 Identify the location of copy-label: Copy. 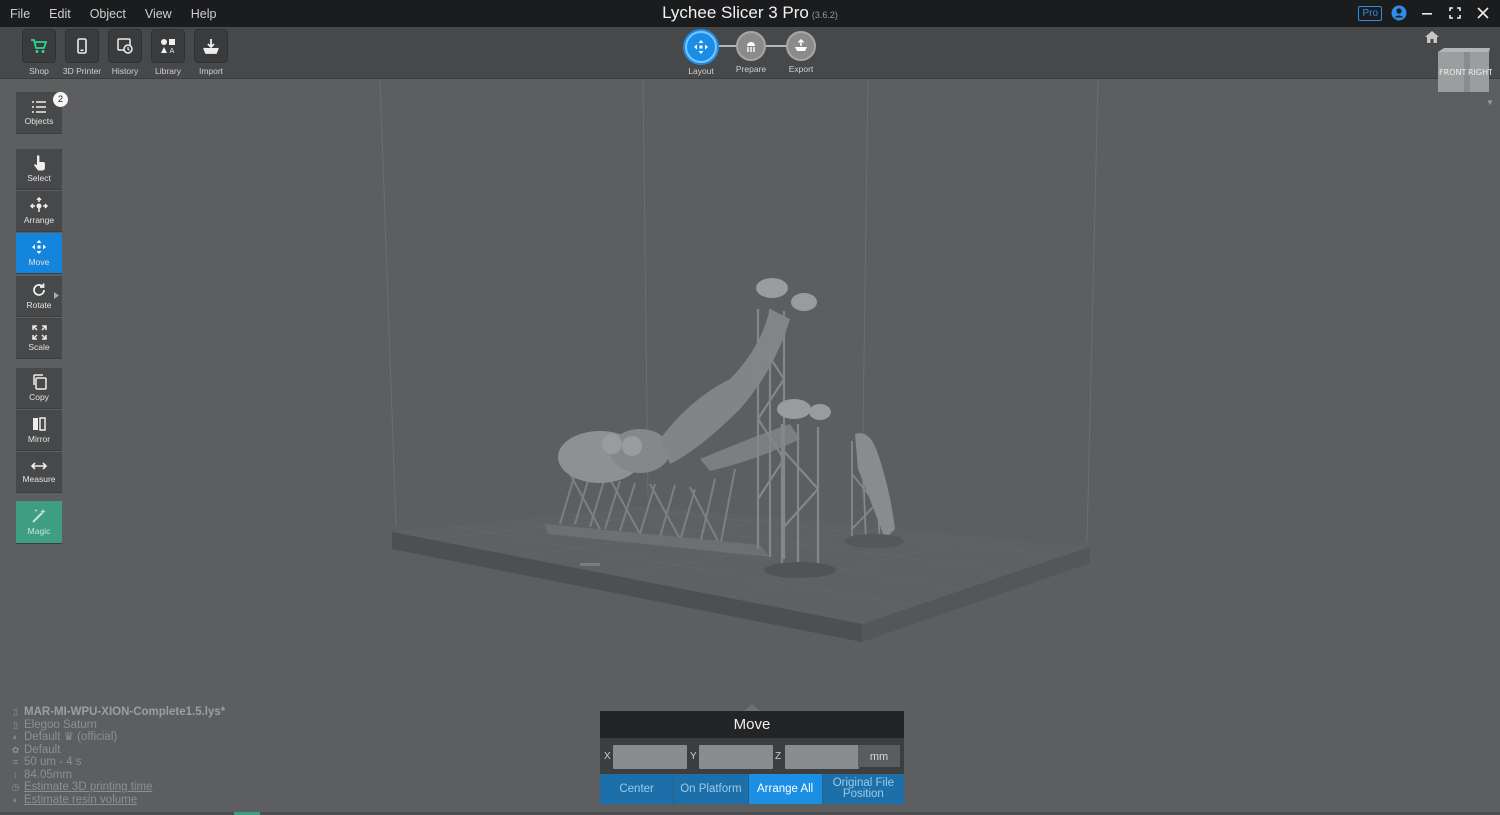
(39, 397).